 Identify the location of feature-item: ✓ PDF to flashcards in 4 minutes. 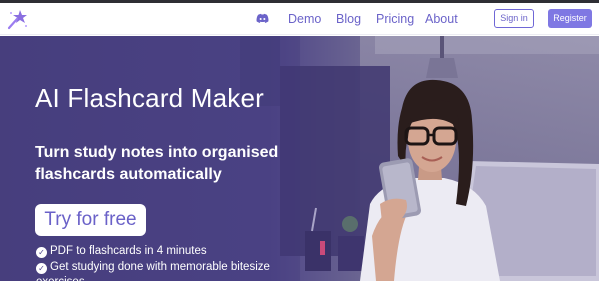
(121, 251).